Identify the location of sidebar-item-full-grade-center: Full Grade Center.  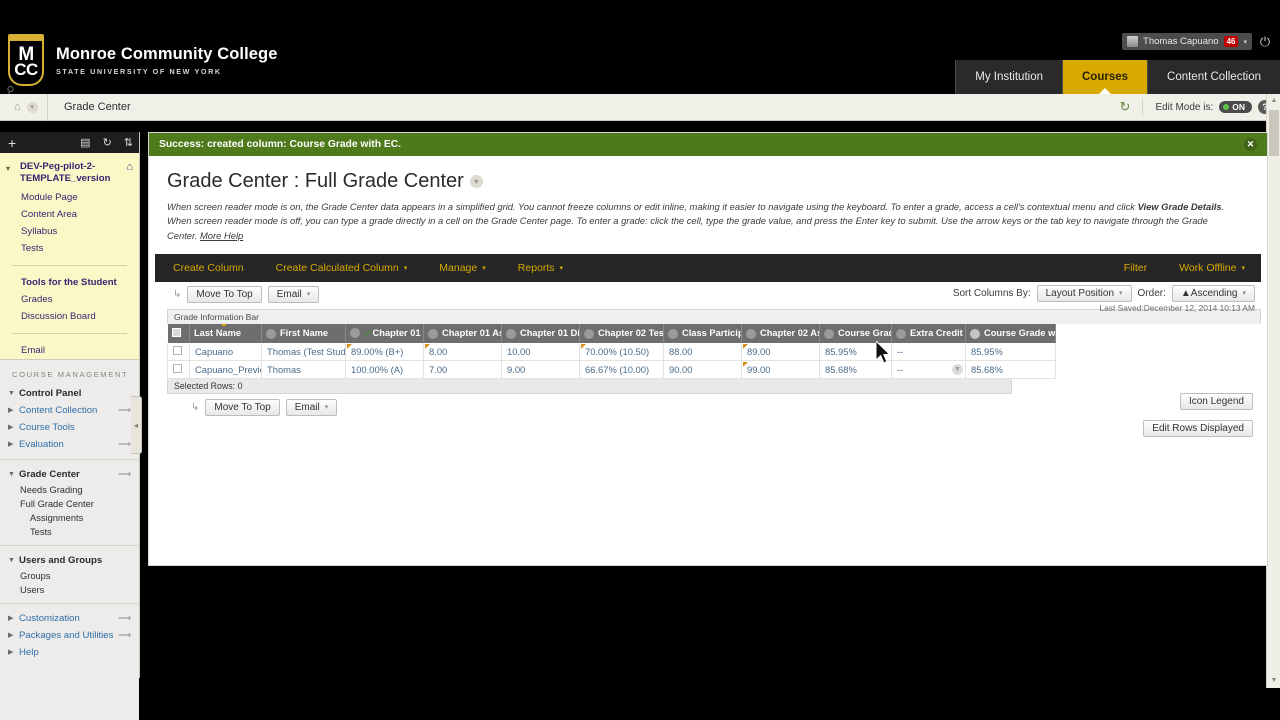
(69, 504).